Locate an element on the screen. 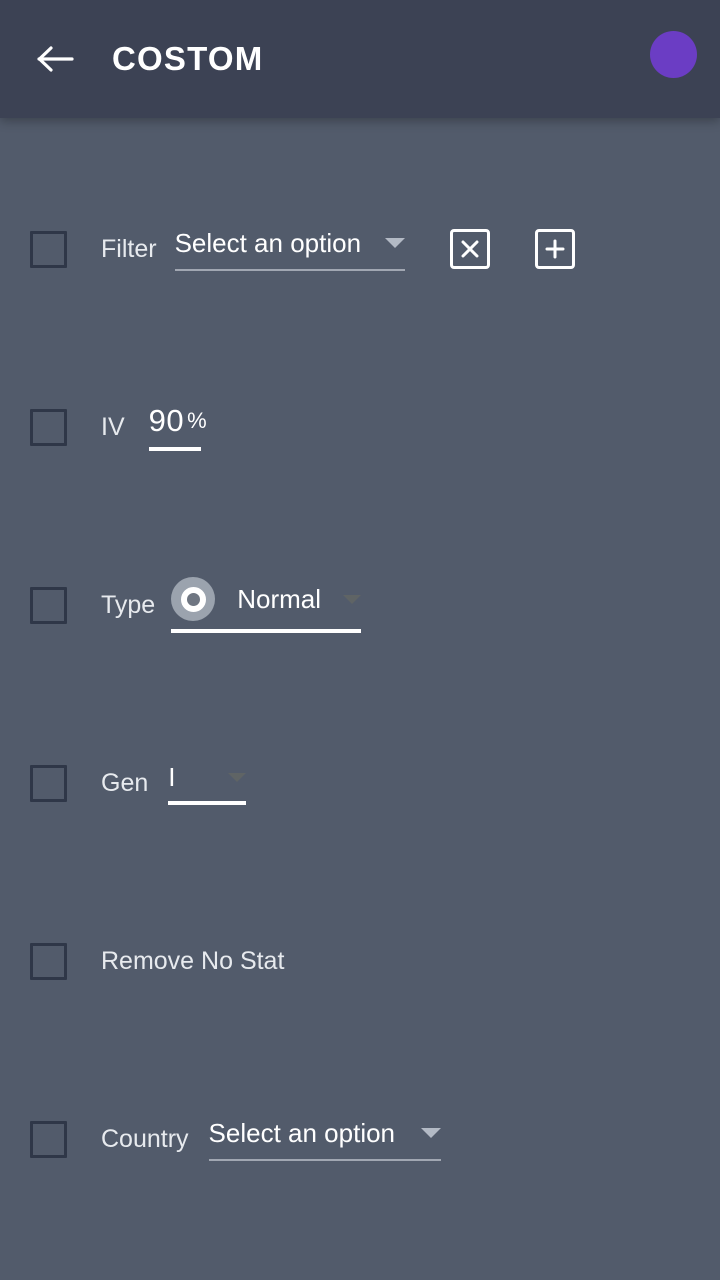 This screenshot has width=720, height=1280. clear-filter-button is located at coordinates (469, 249).